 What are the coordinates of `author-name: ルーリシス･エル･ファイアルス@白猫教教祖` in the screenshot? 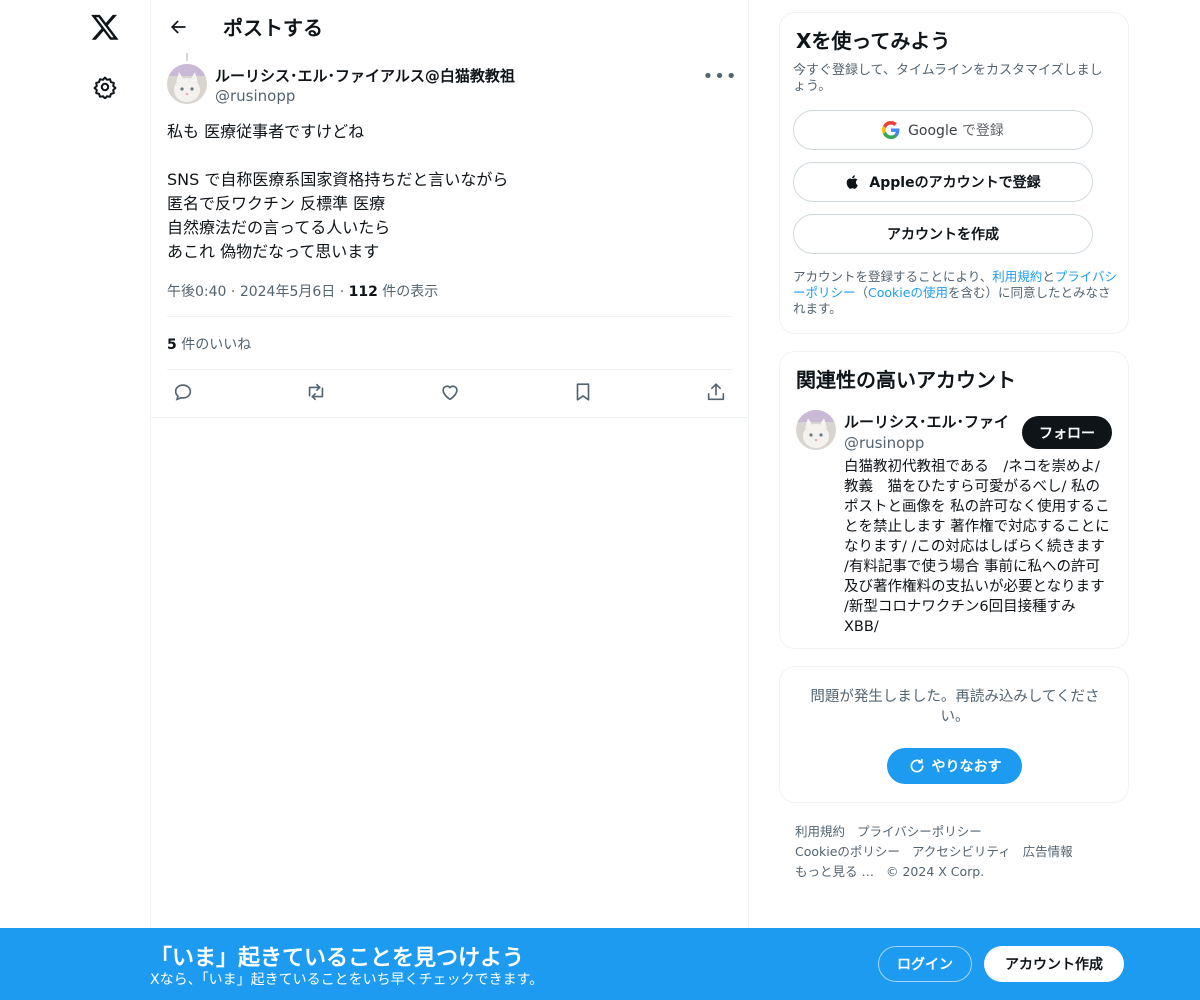 It's located at (365, 75).